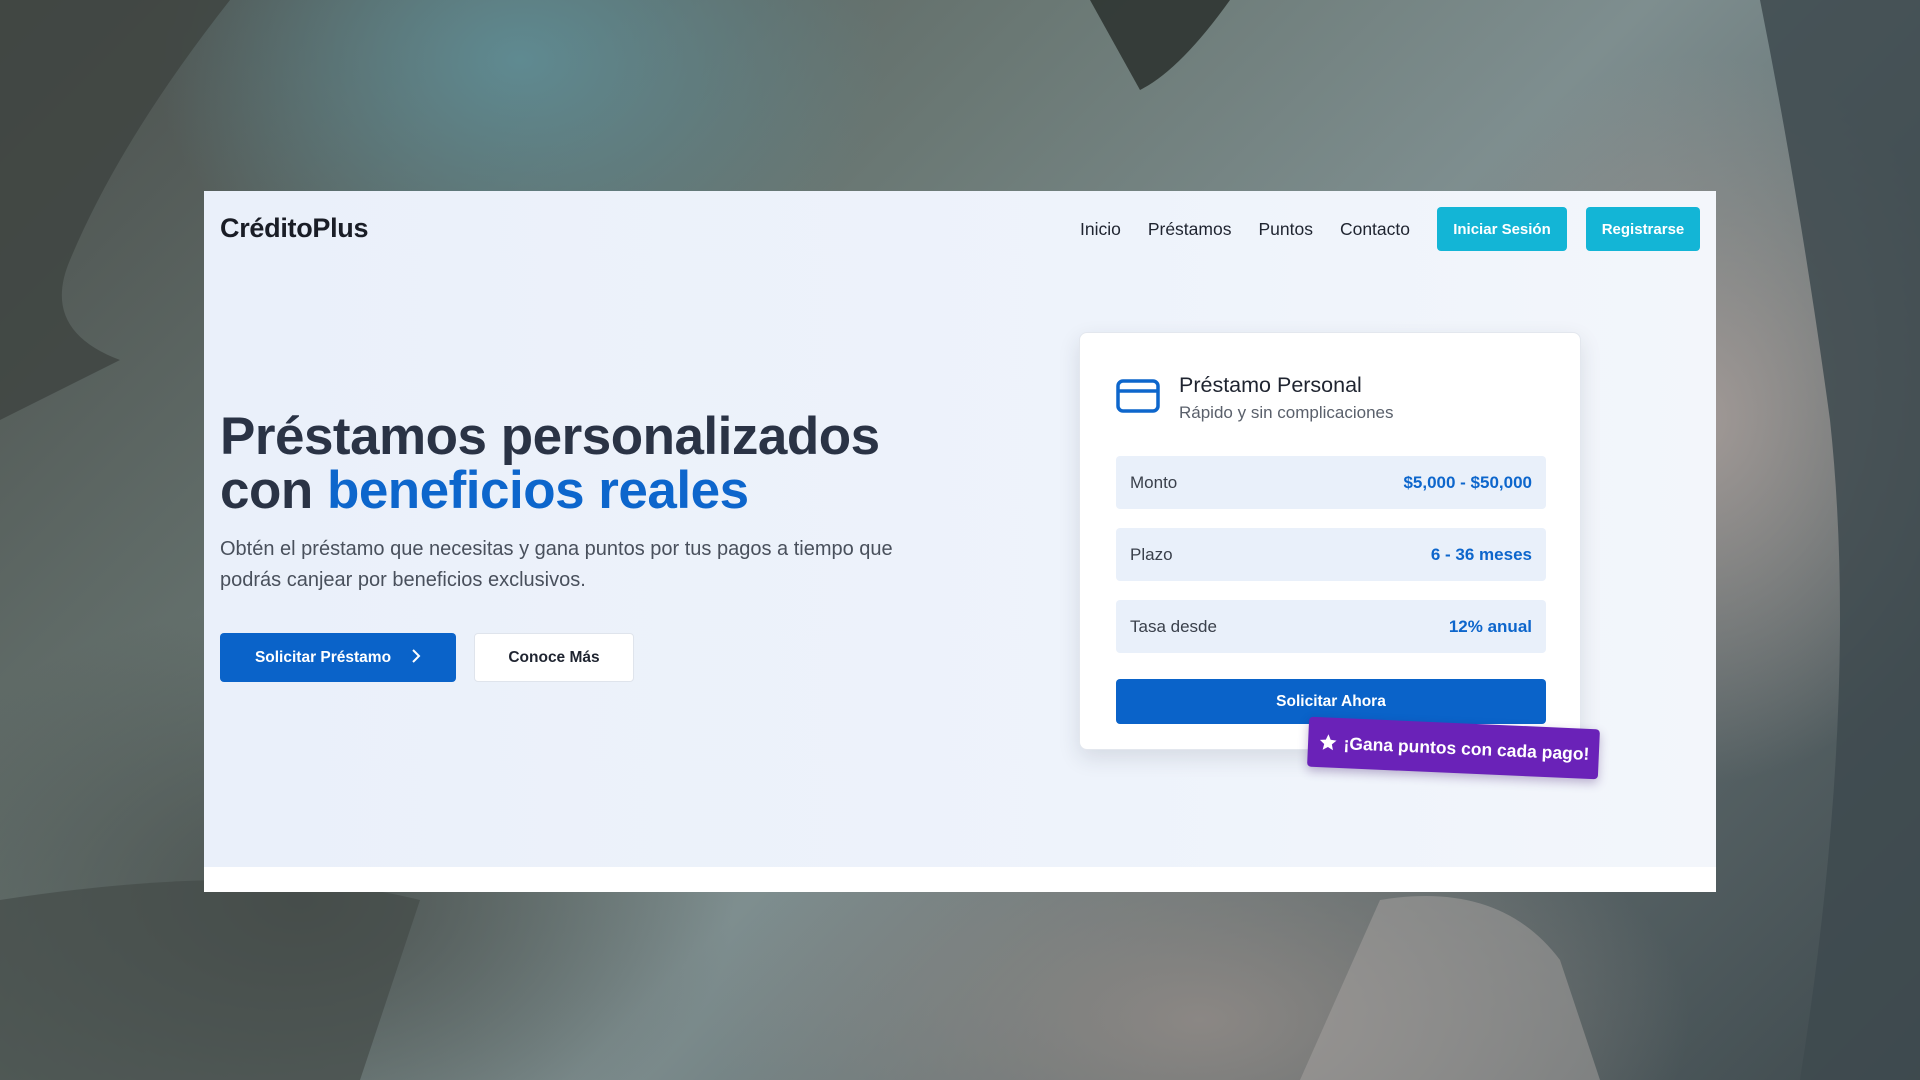 This screenshot has width=1920, height=1080. Describe the element at coordinates (1466, 748) in the screenshot. I see `badge-text: ¡Gana puntos con cada pago!` at that location.